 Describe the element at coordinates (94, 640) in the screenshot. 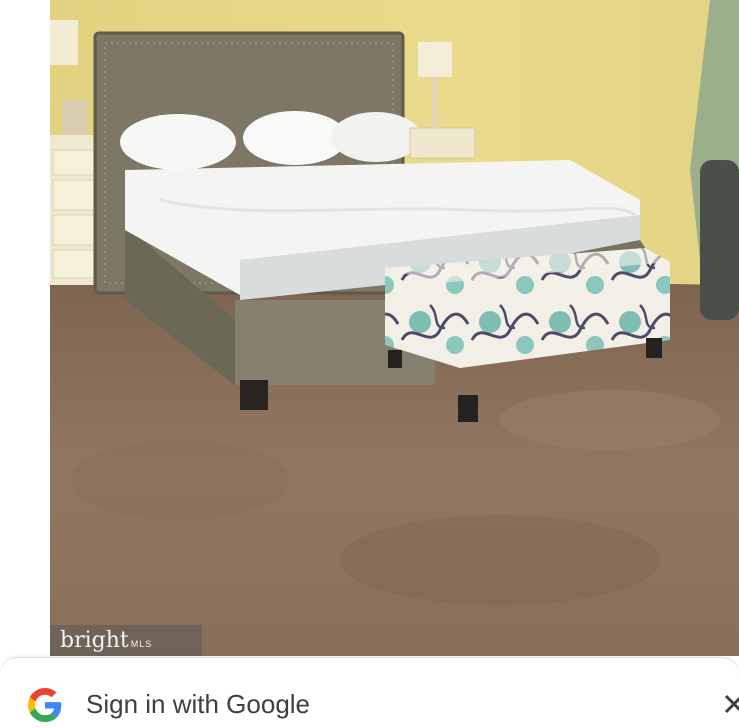

I see `watermark-main: bright` at that location.